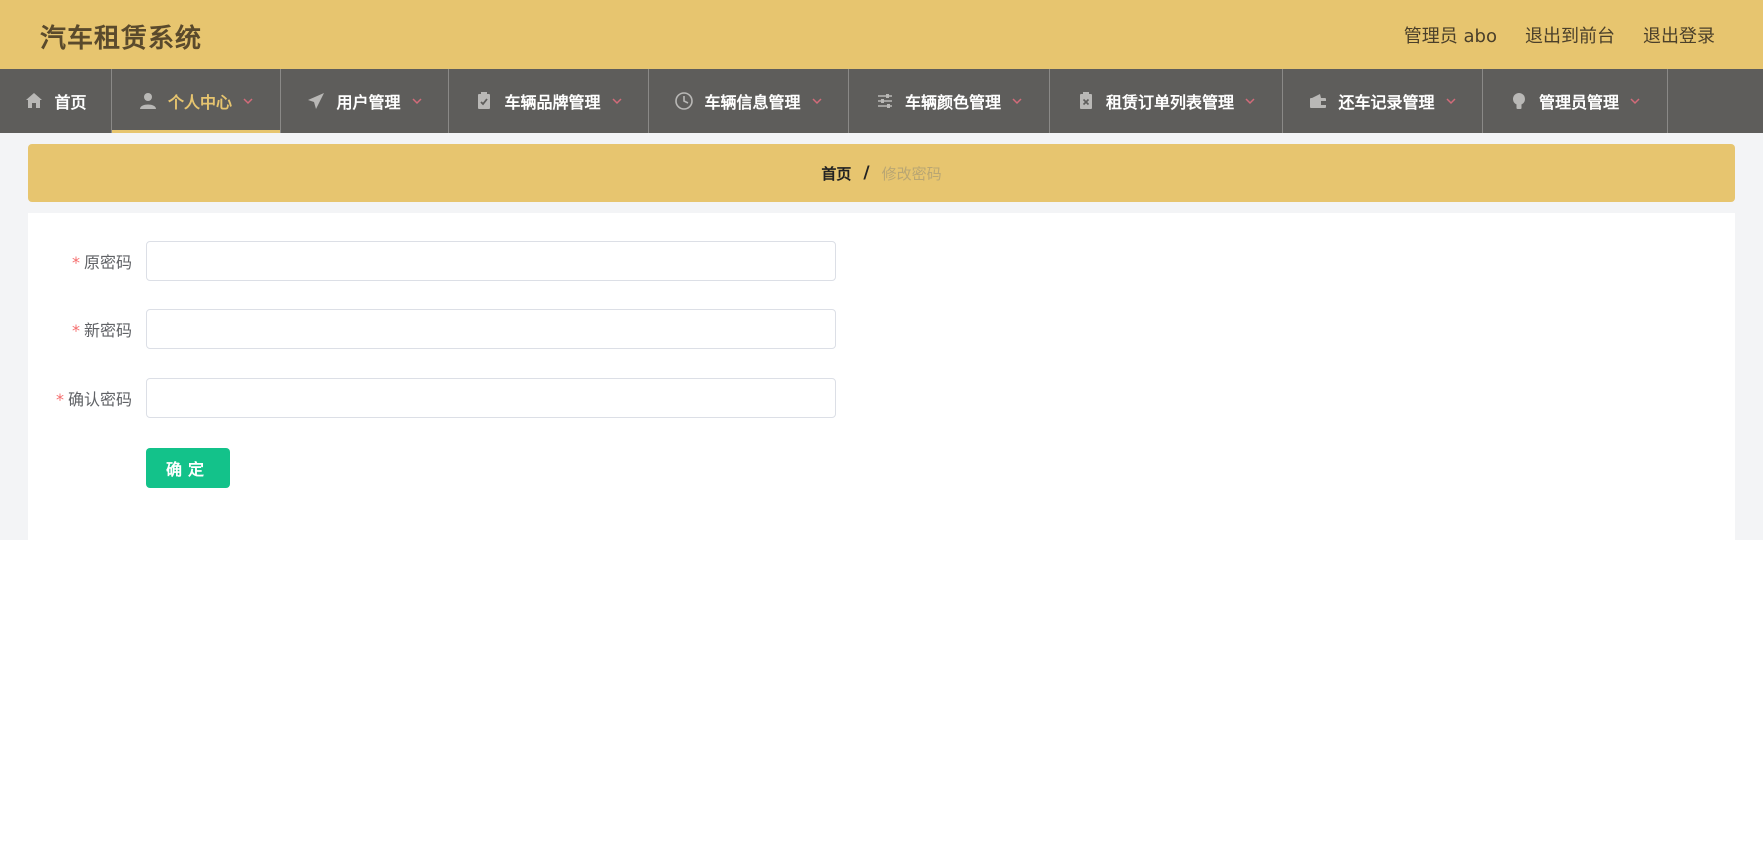 The width and height of the screenshot is (1763, 844). I want to click on exit-to-frontend-link: 退出到前台, so click(1570, 35).